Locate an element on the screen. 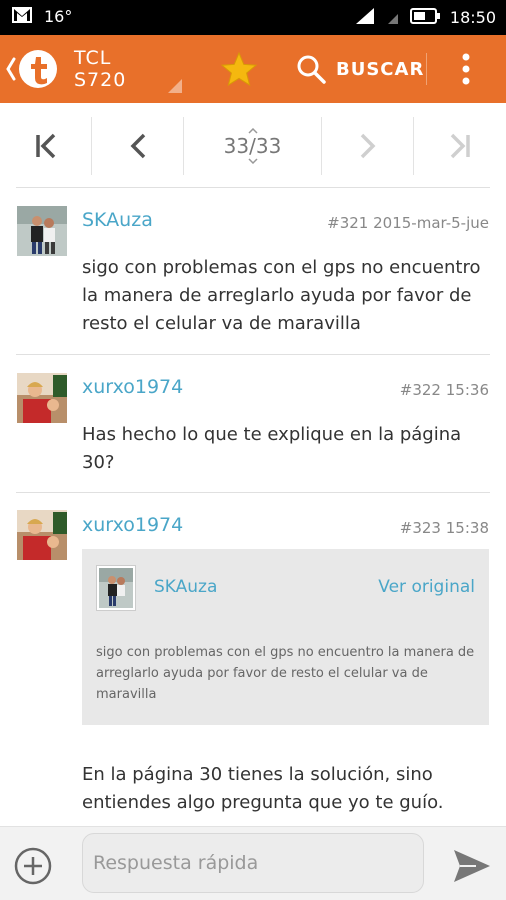  quote-avatar is located at coordinates (116, 588).